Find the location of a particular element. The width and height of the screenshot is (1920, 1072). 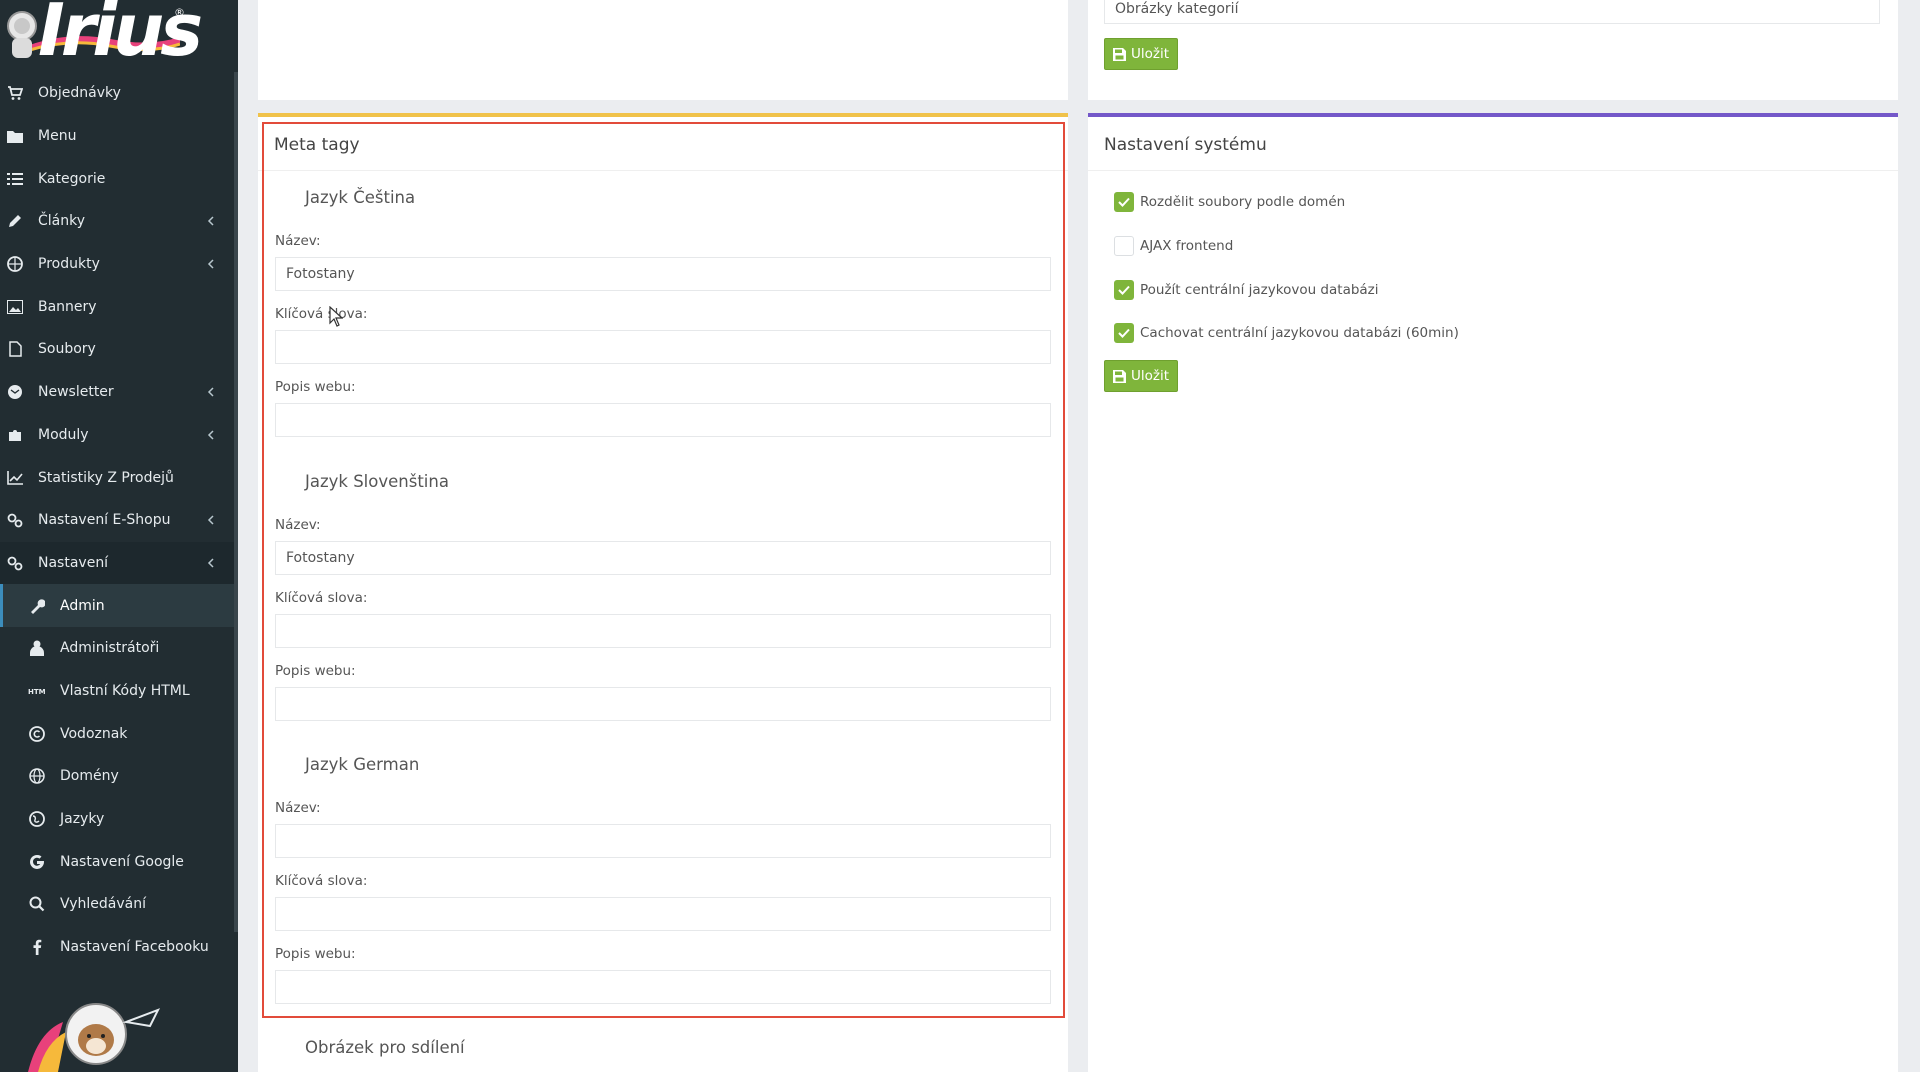

option-label: AJAX frontend is located at coordinates (1187, 246).